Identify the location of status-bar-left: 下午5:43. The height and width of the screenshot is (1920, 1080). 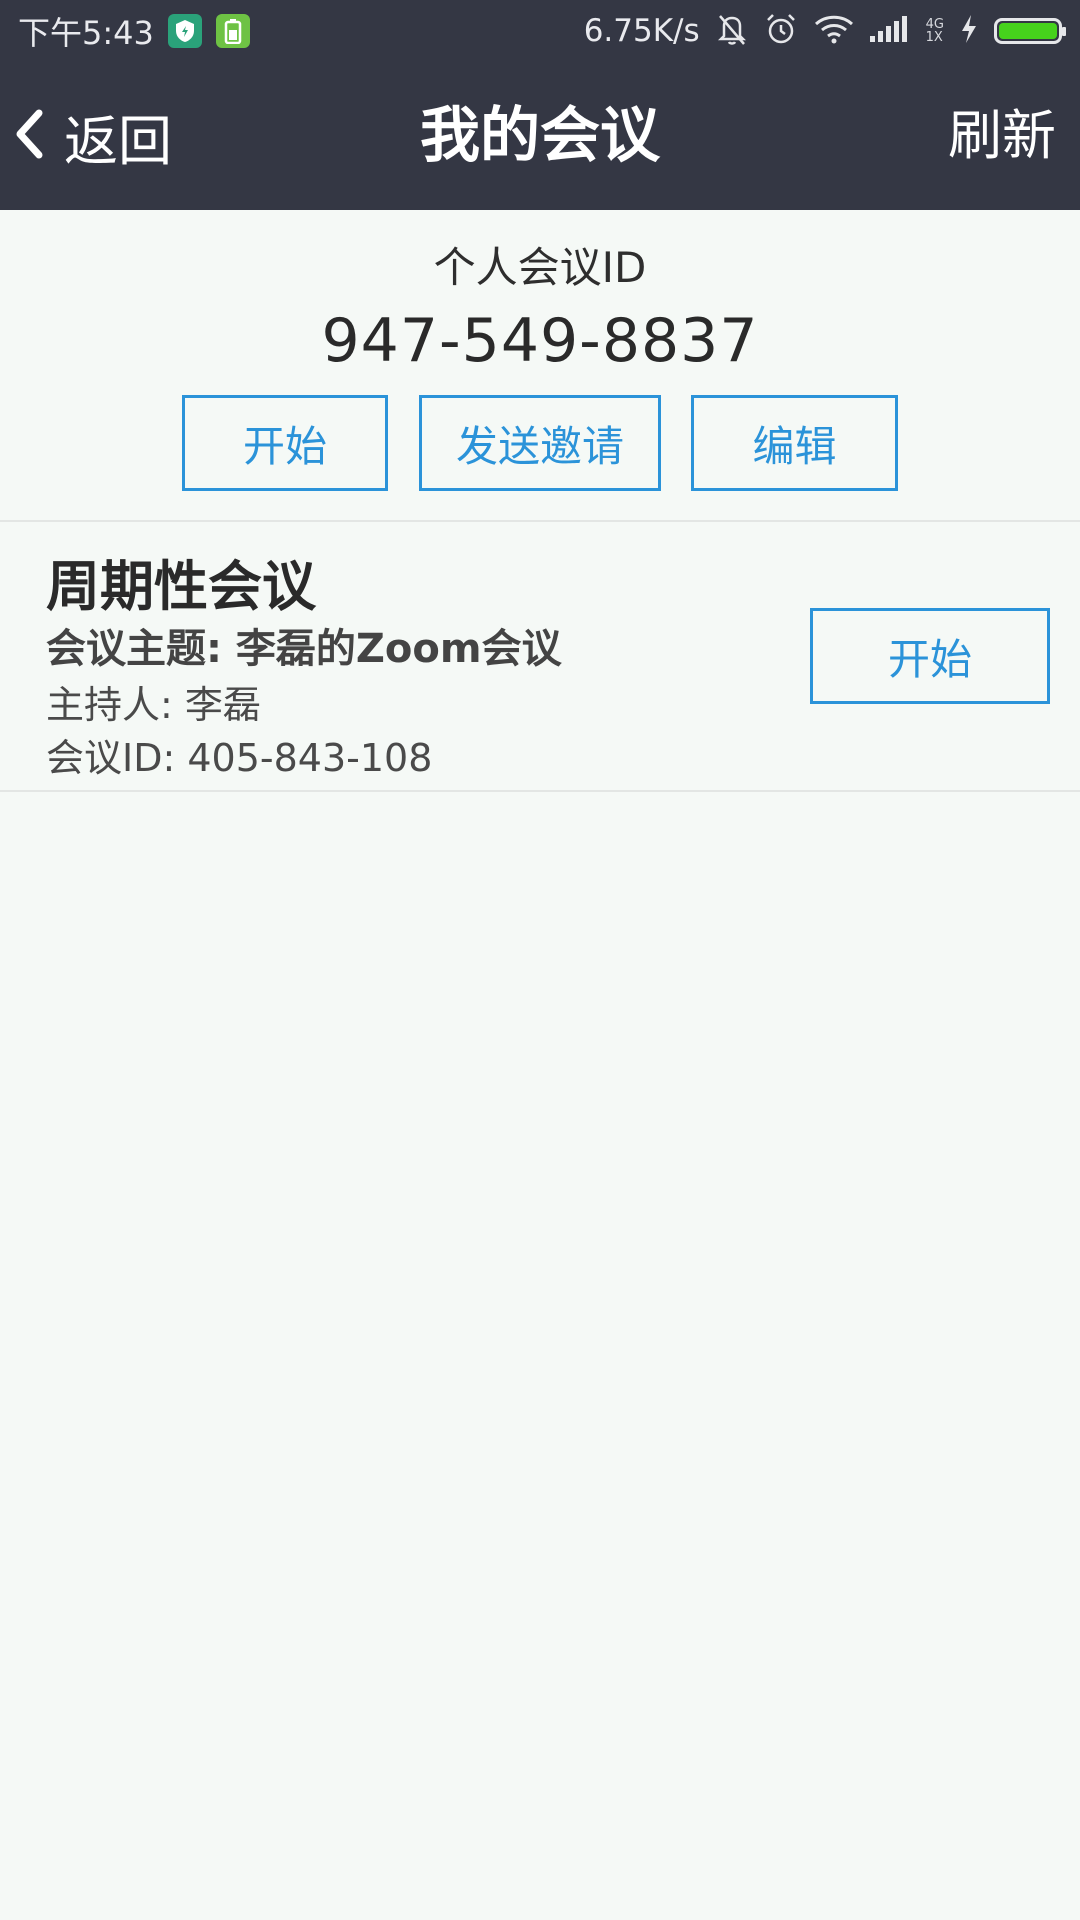
(134, 31).